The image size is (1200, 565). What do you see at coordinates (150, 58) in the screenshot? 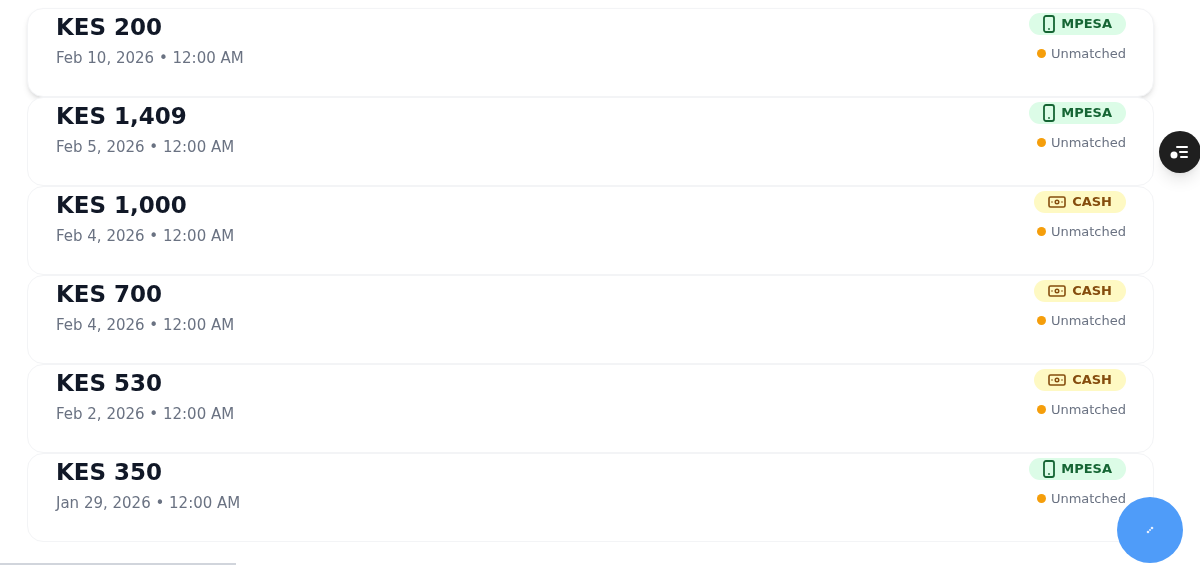
I see `transaction-date: Feb 10, 2026 • 12:00 AM` at bounding box center [150, 58].